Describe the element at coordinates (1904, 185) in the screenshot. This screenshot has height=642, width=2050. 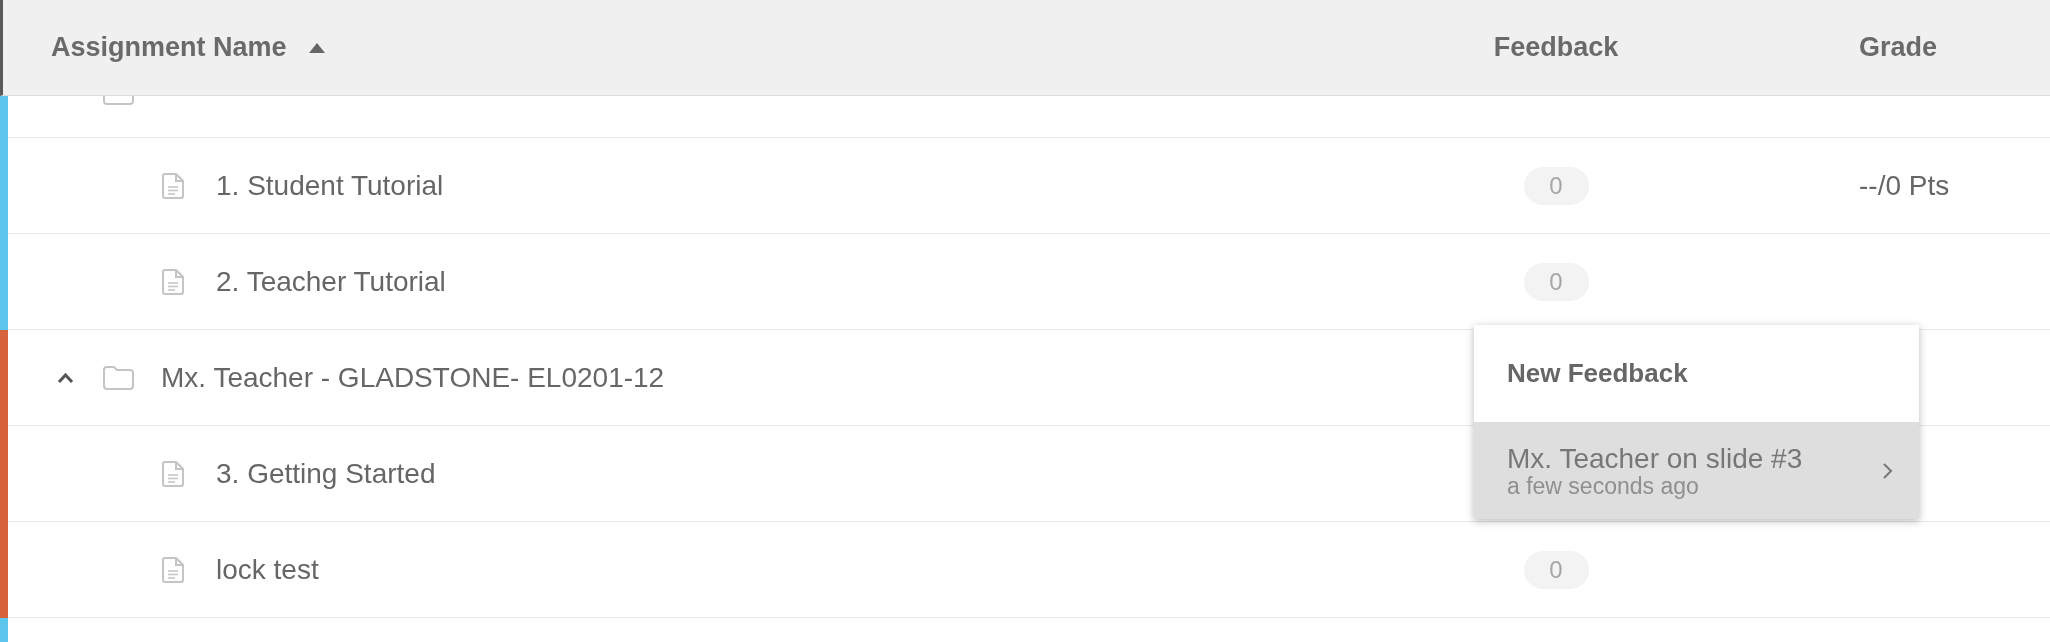
I see `grade-value: --/0 Pts` at that location.